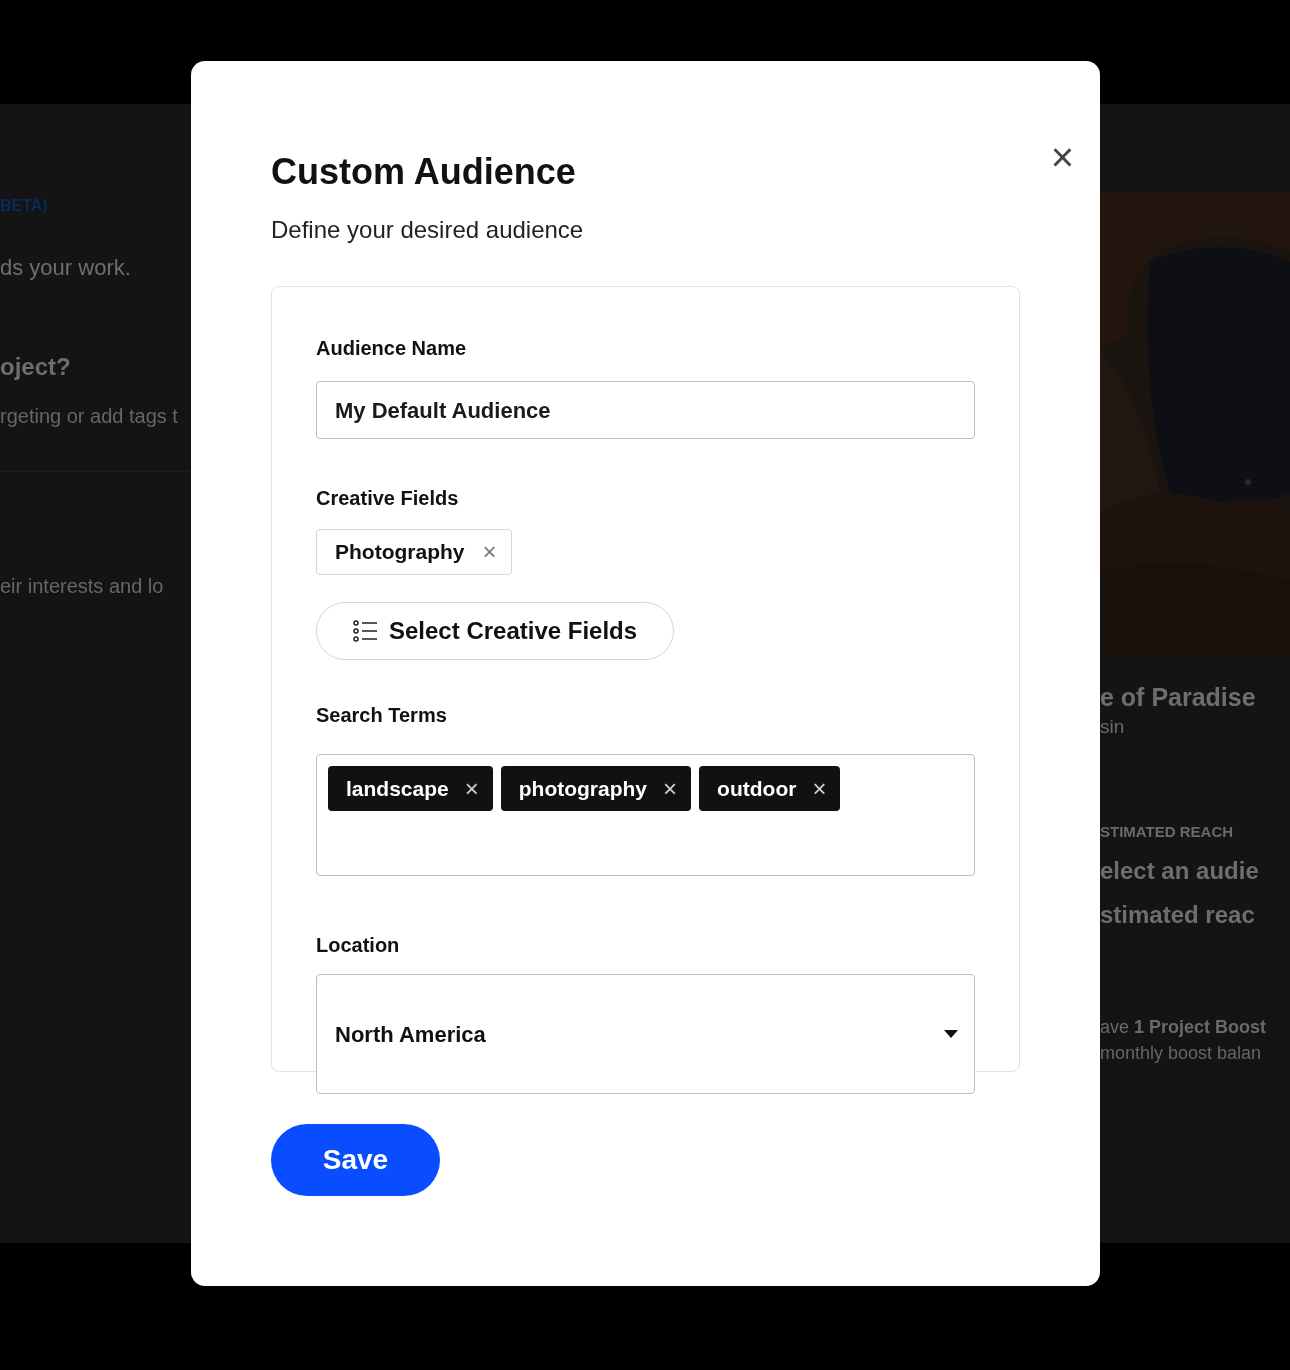 The height and width of the screenshot is (1370, 1290). I want to click on dropdown-icon, so click(951, 1034).